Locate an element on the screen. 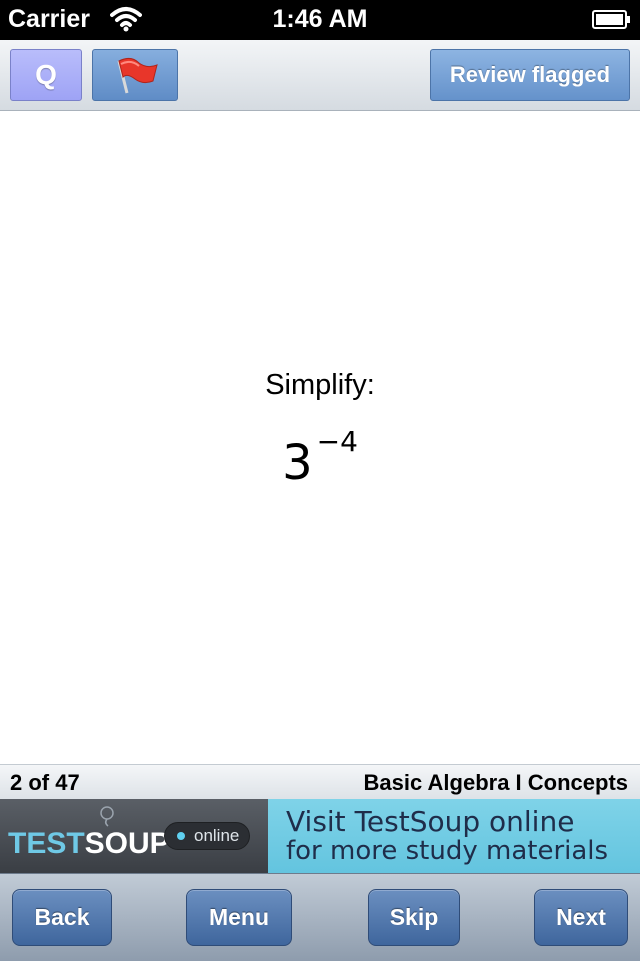 This screenshot has height=961, width=640. wifi-icon is located at coordinates (126, 19).